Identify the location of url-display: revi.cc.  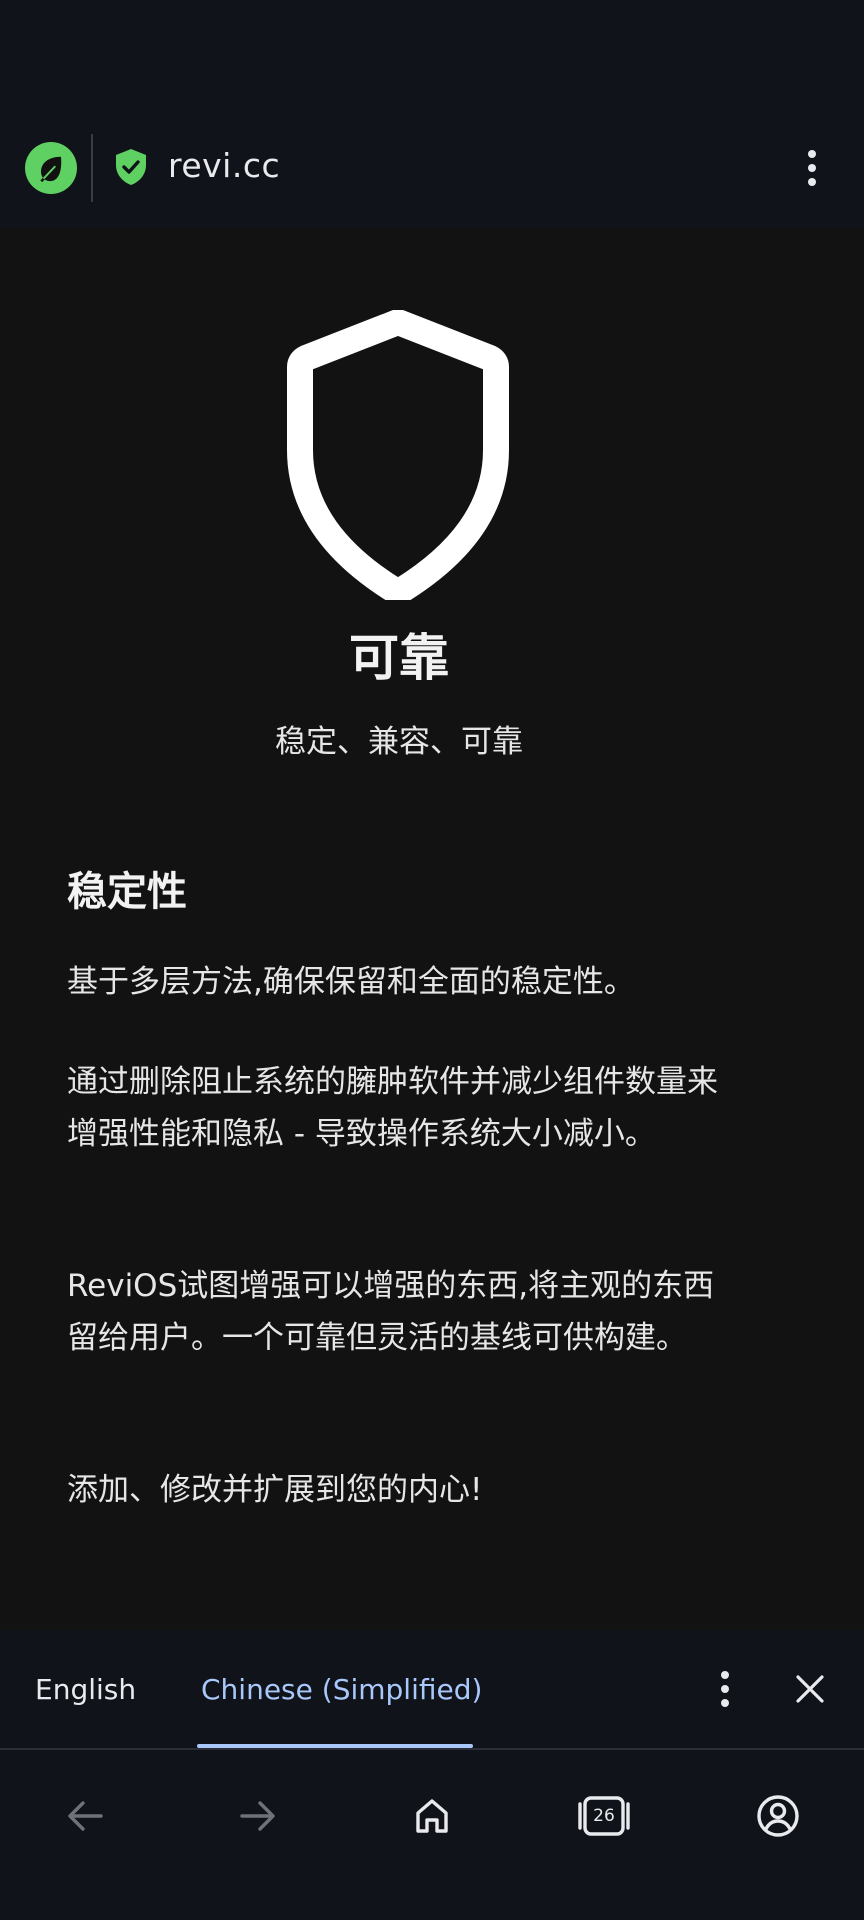
(224, 166).